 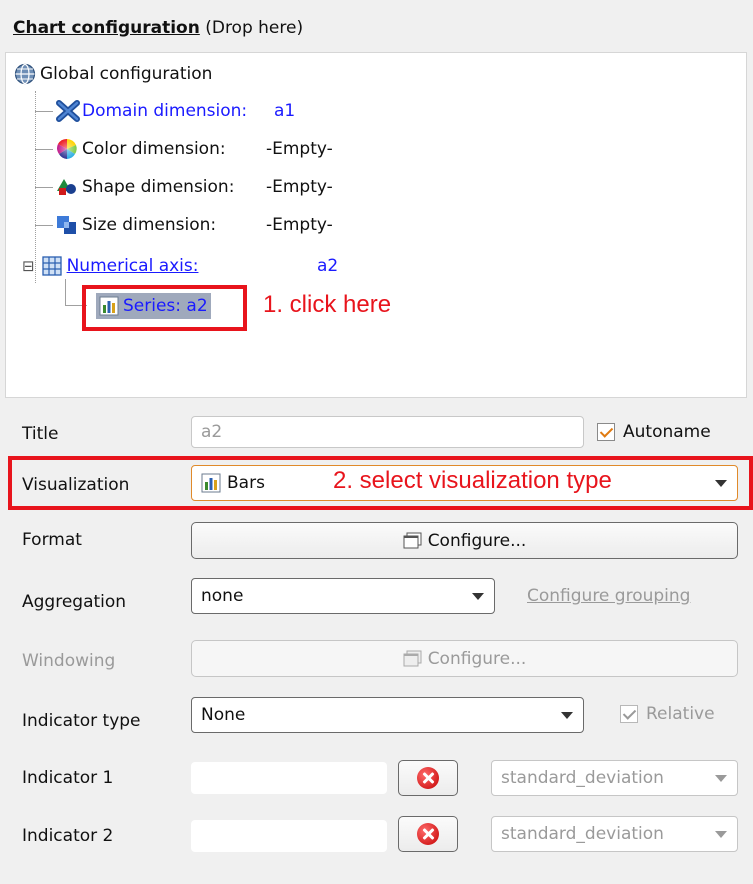 I want to click on indicator-1-select: standard_deviation, so click(x=614, y=778).